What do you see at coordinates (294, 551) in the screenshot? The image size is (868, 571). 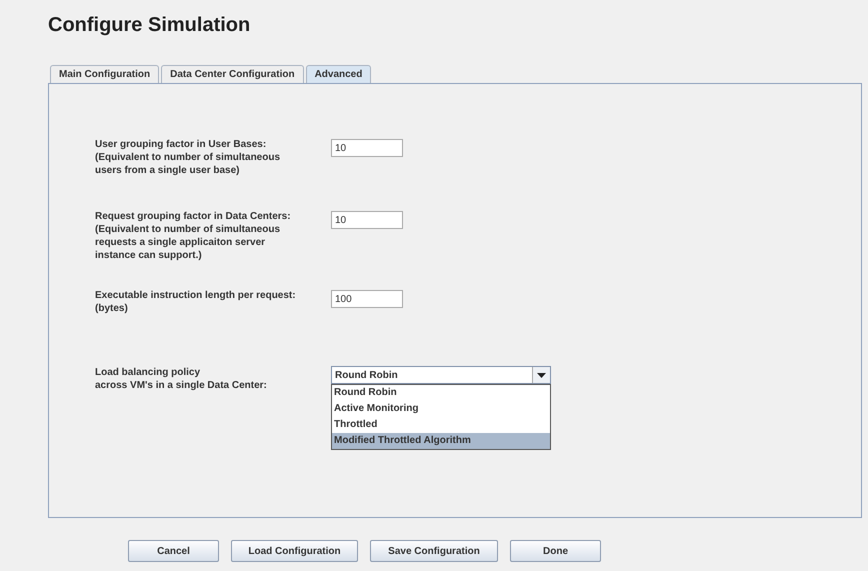 I see `action-button: Load Configuration` at bounding box center [294, 551].